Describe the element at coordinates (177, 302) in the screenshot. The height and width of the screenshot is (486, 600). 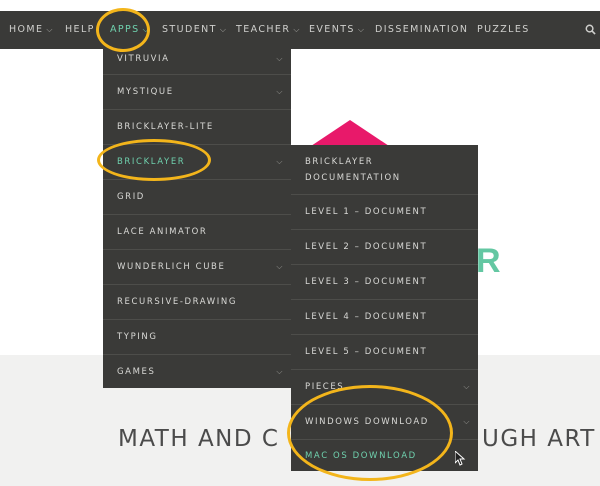
I see `menu-item-label: RECURSIVE-DRAWING` at that location.